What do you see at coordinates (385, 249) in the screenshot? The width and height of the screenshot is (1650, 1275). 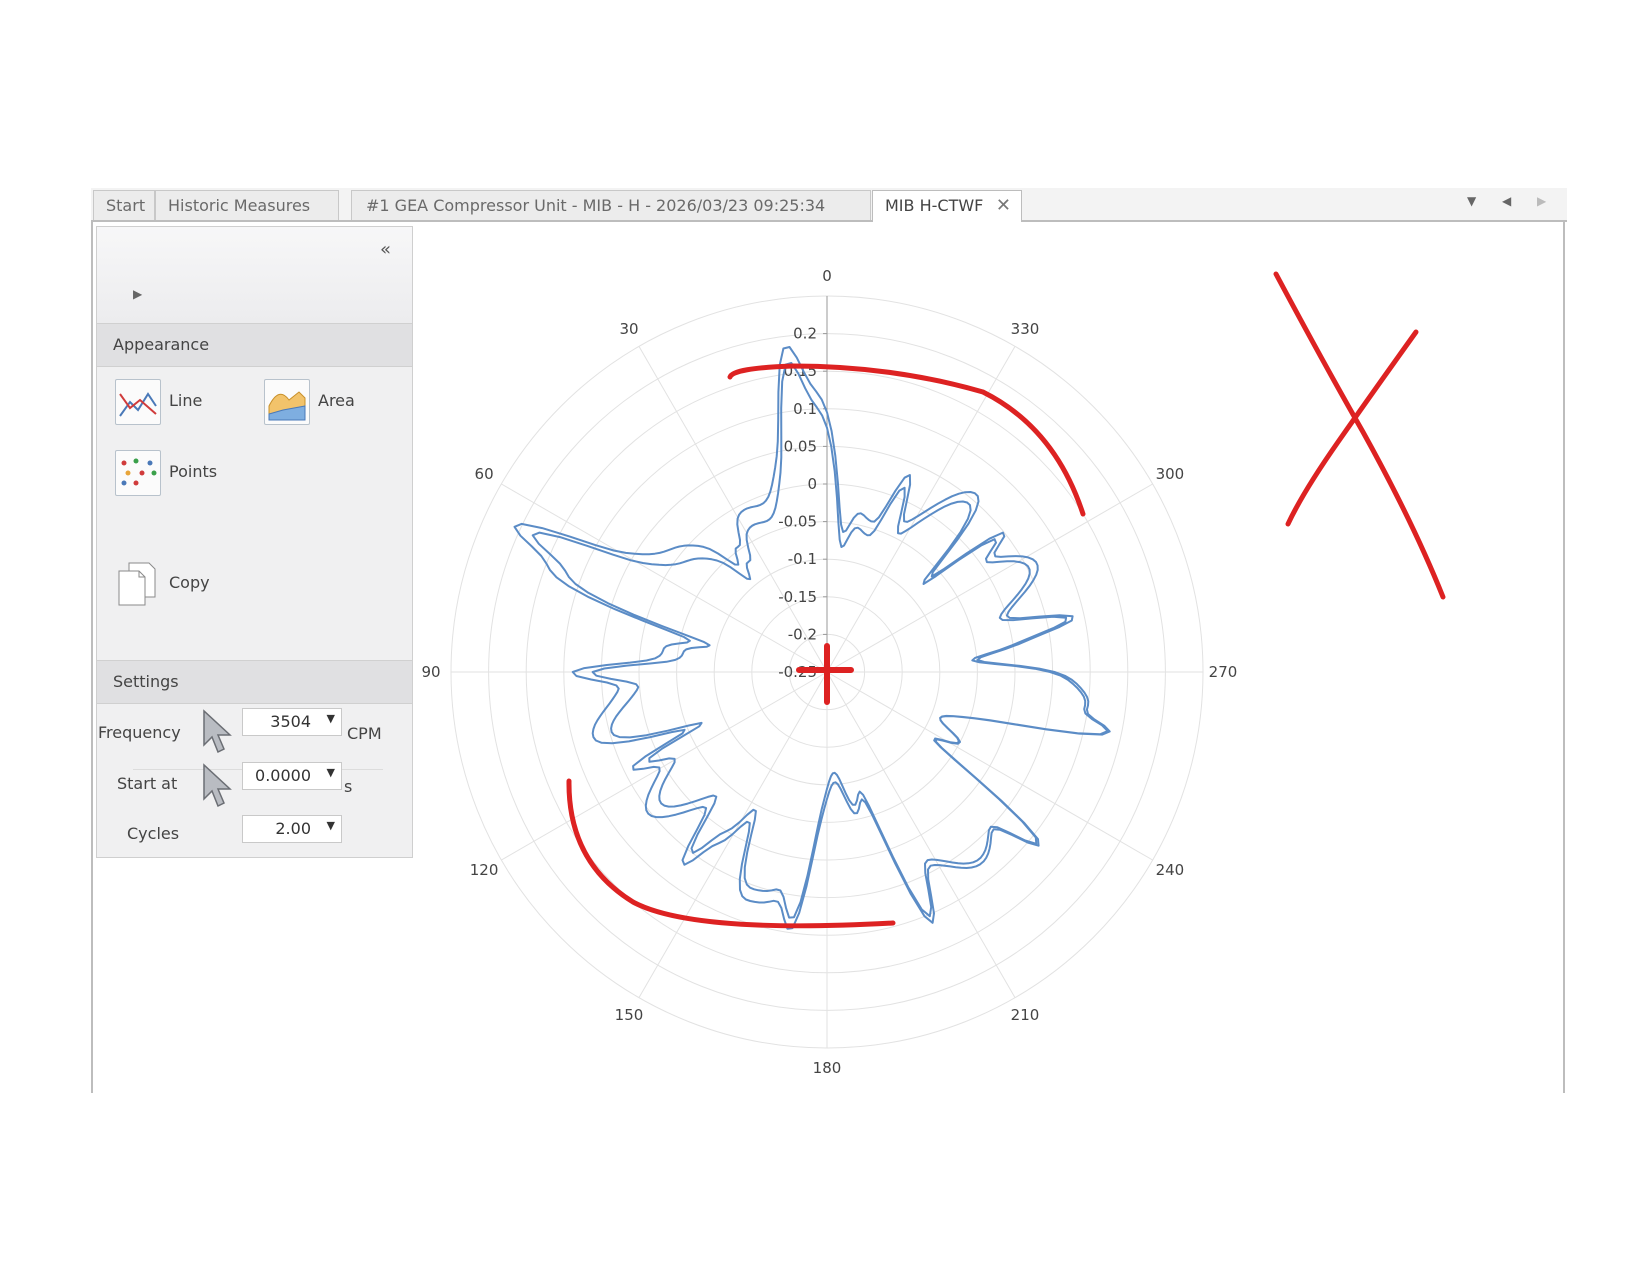 I see `collapse-panel-icon: «` at bounding box center [385, 249].